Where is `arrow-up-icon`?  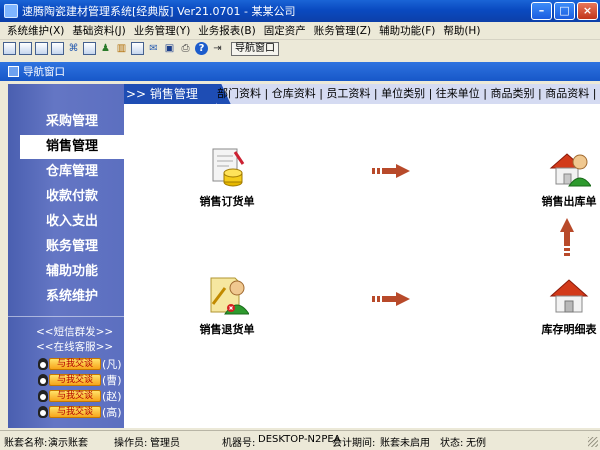 arrow-up-icon is located at coordinates (567, 237).